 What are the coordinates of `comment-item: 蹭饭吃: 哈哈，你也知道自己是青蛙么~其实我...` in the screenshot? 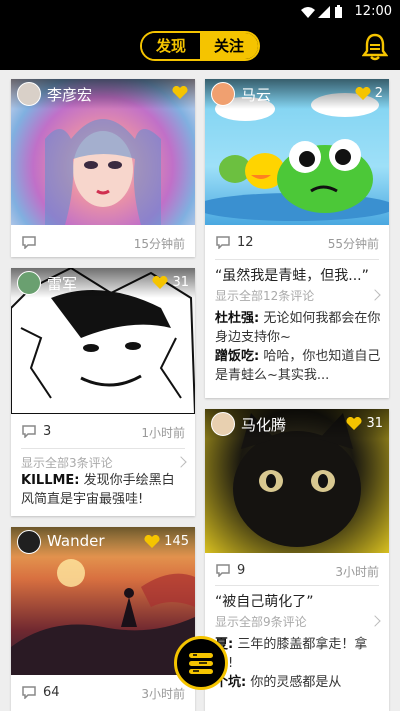 It's located at (298, 366).